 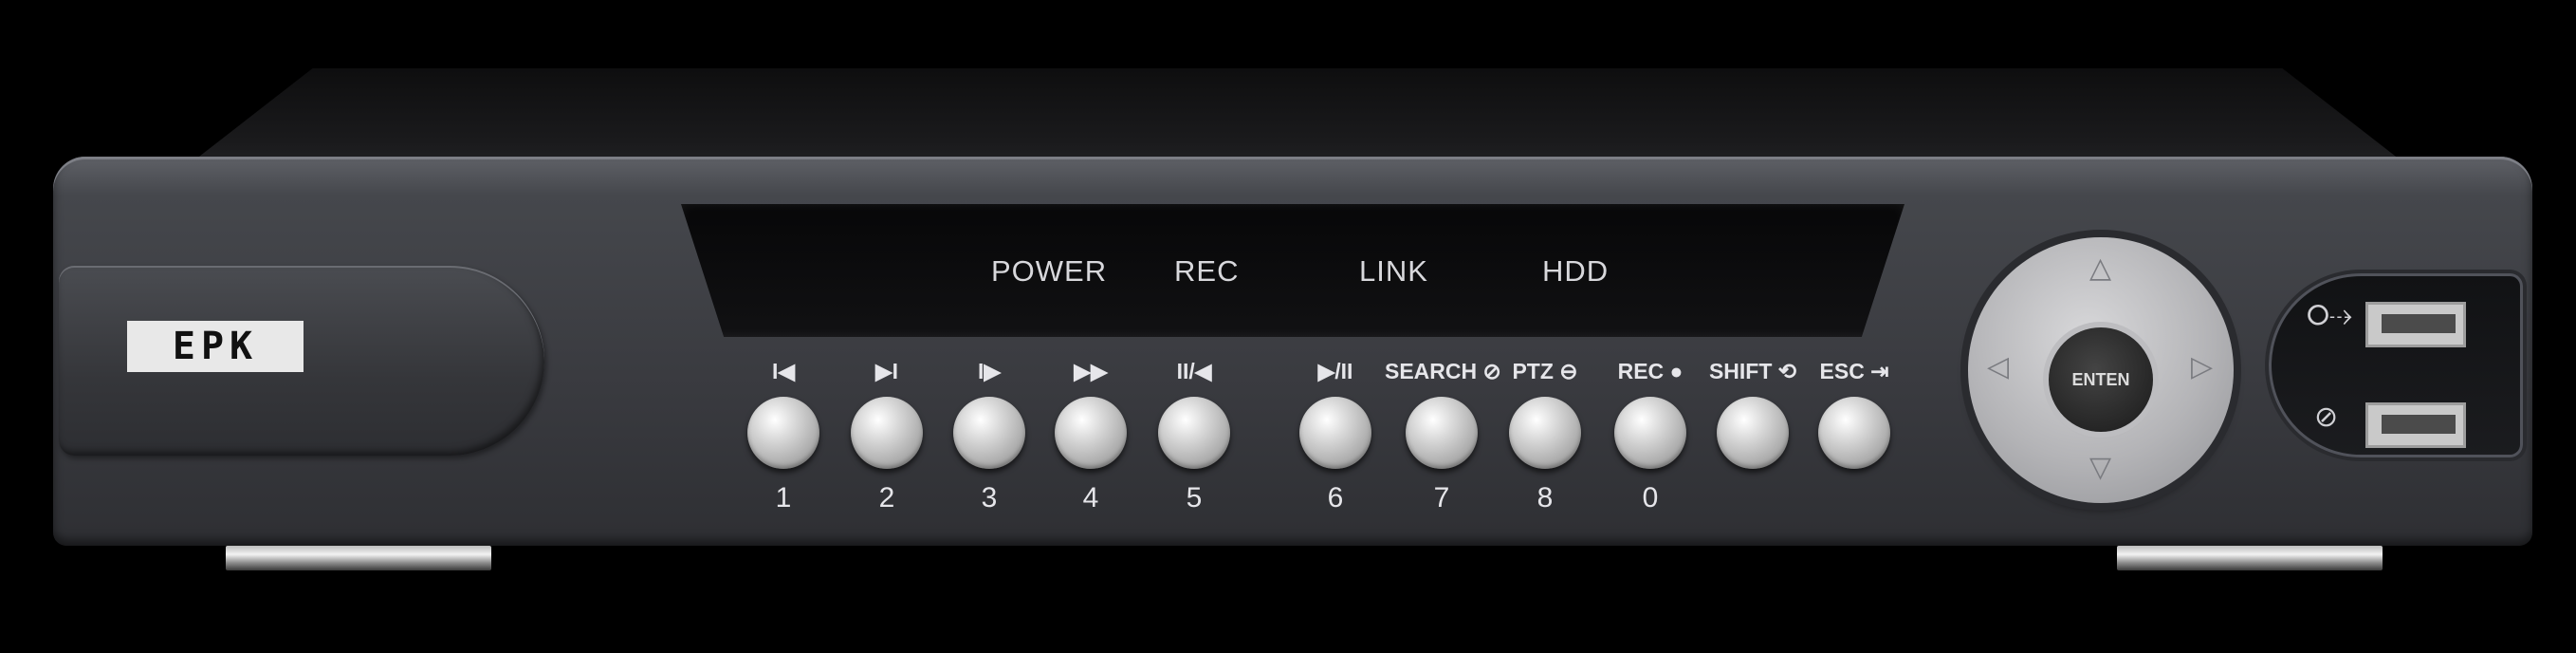 I want to click on enter-button: ENTEN, so click(x=2101, y=379).